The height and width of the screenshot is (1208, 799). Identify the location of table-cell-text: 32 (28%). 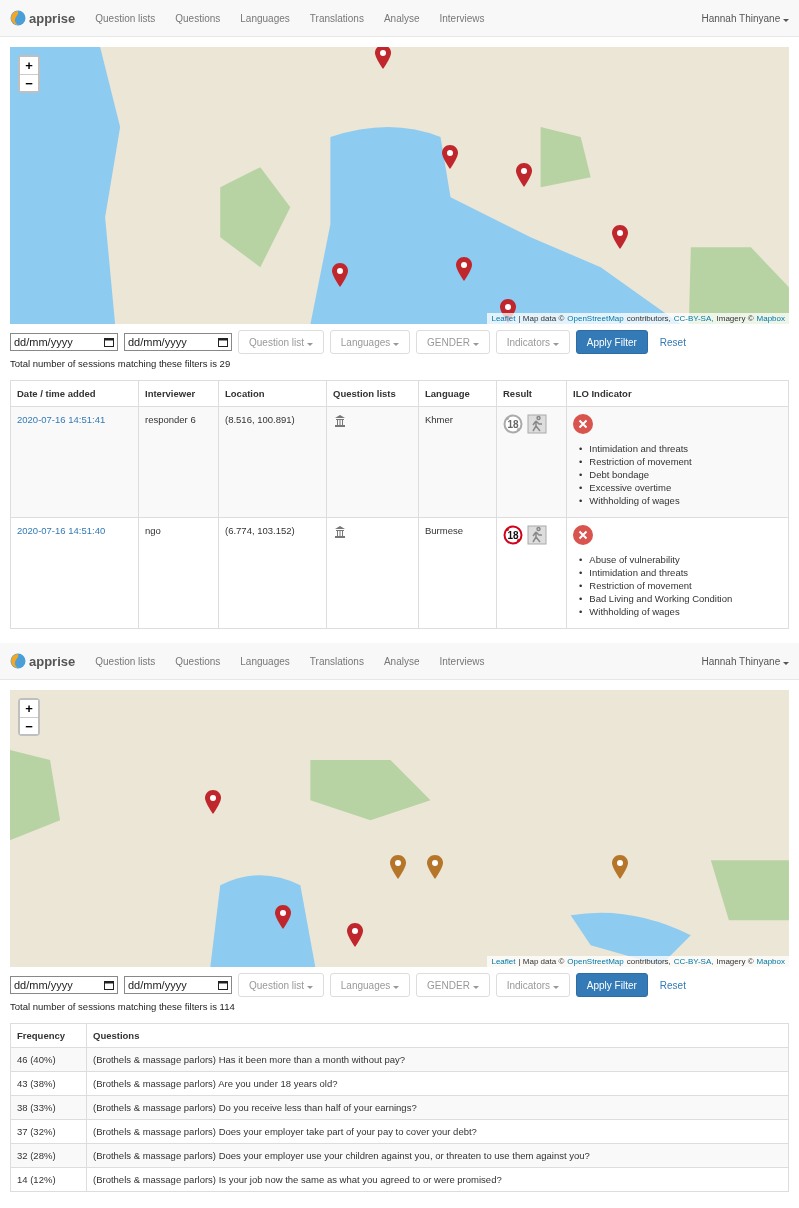
(36, 1156).